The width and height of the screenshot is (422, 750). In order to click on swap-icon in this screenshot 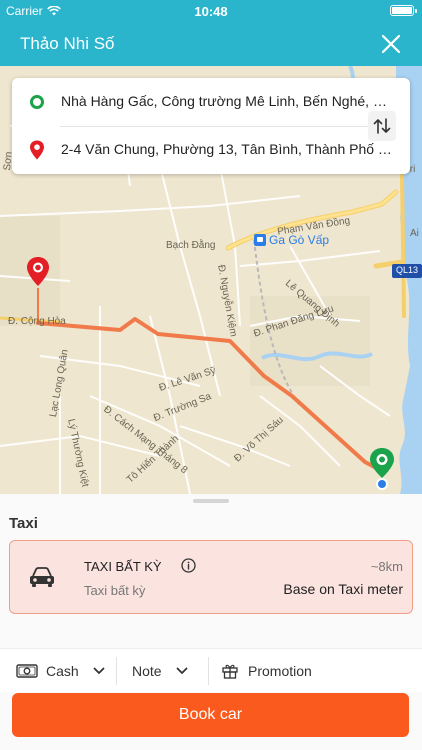, I will do `click(382, 126)`.